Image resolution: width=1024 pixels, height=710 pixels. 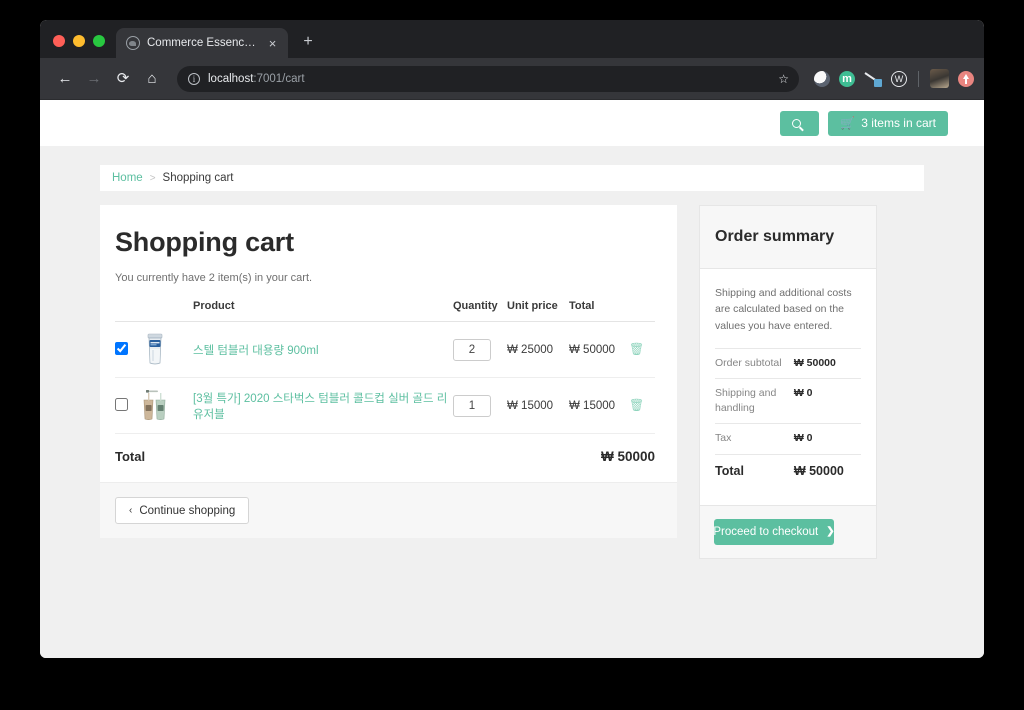 What do you see at coordinates (65, 79) in the screenshot?
I see `back-icon: ←` at bounding box center [65, 79].